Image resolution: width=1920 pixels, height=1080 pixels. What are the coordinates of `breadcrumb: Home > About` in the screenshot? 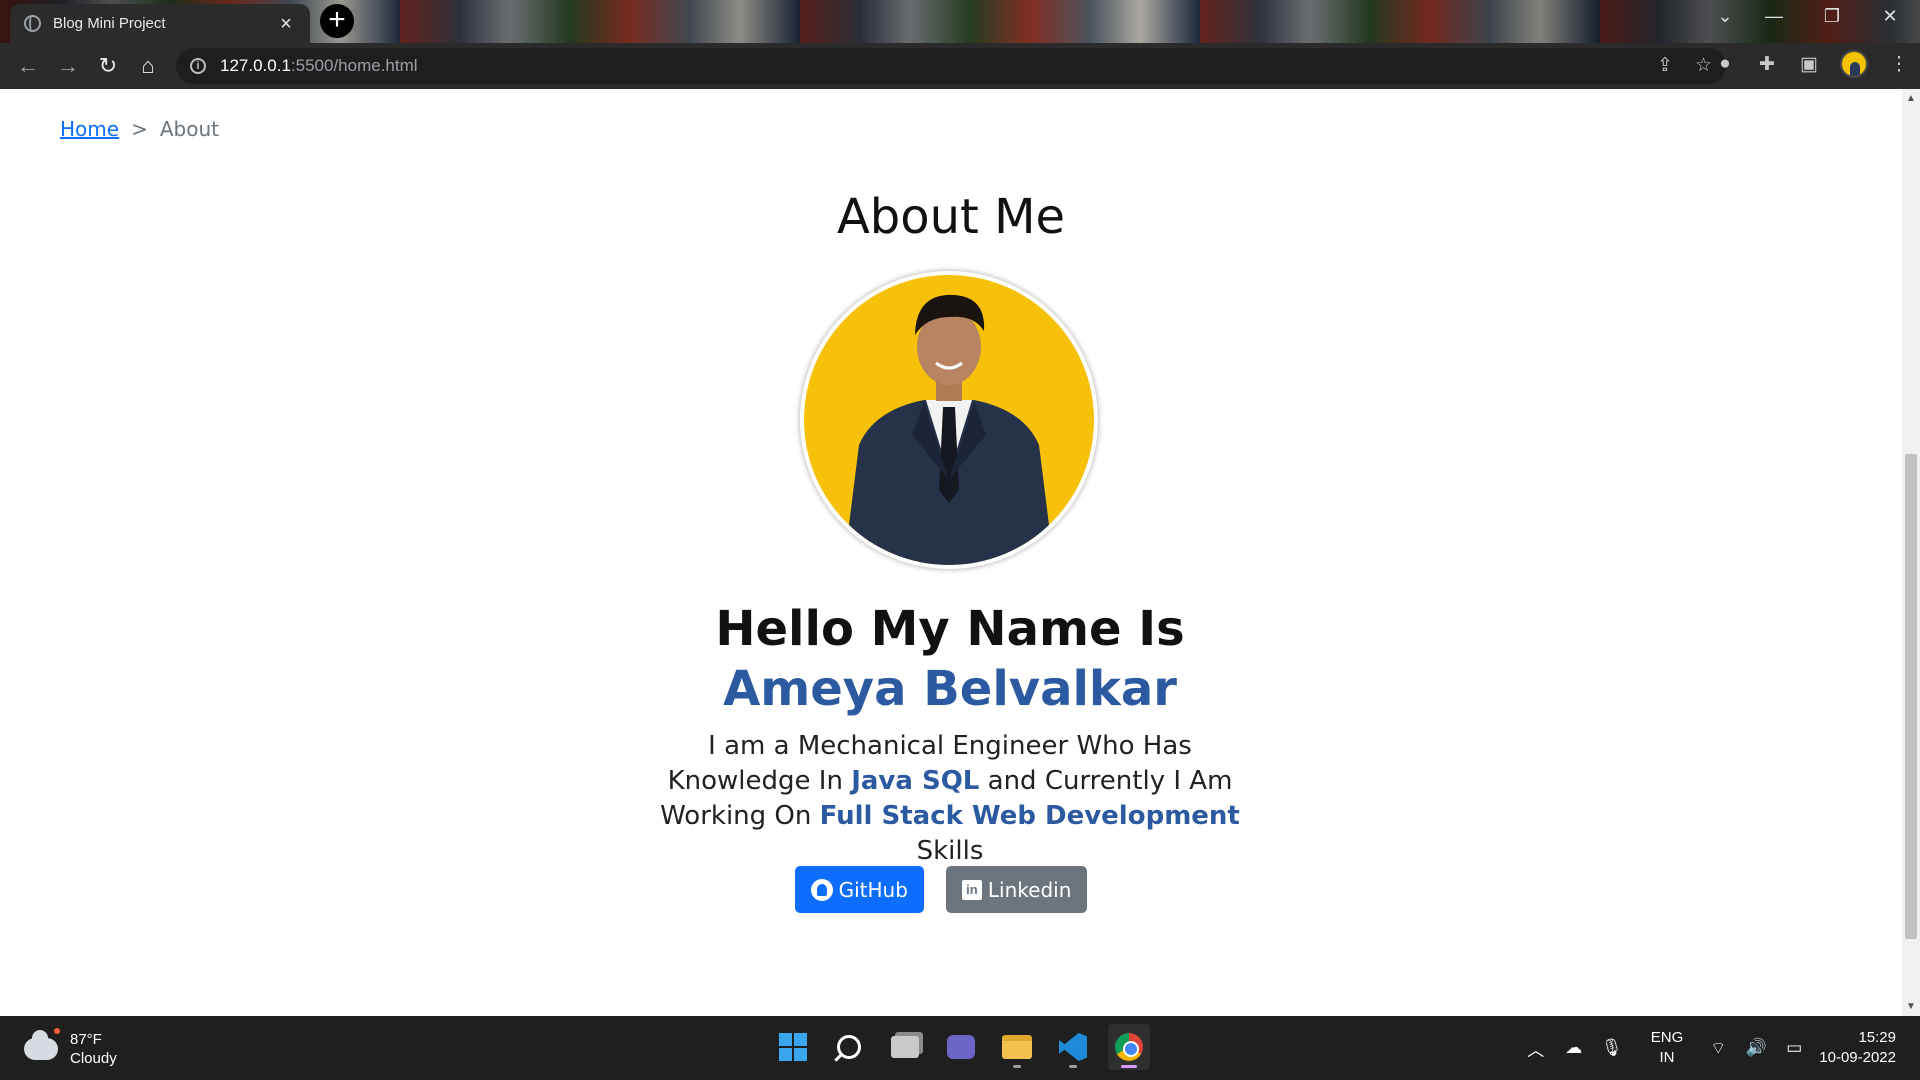 It's located at (139, 129).